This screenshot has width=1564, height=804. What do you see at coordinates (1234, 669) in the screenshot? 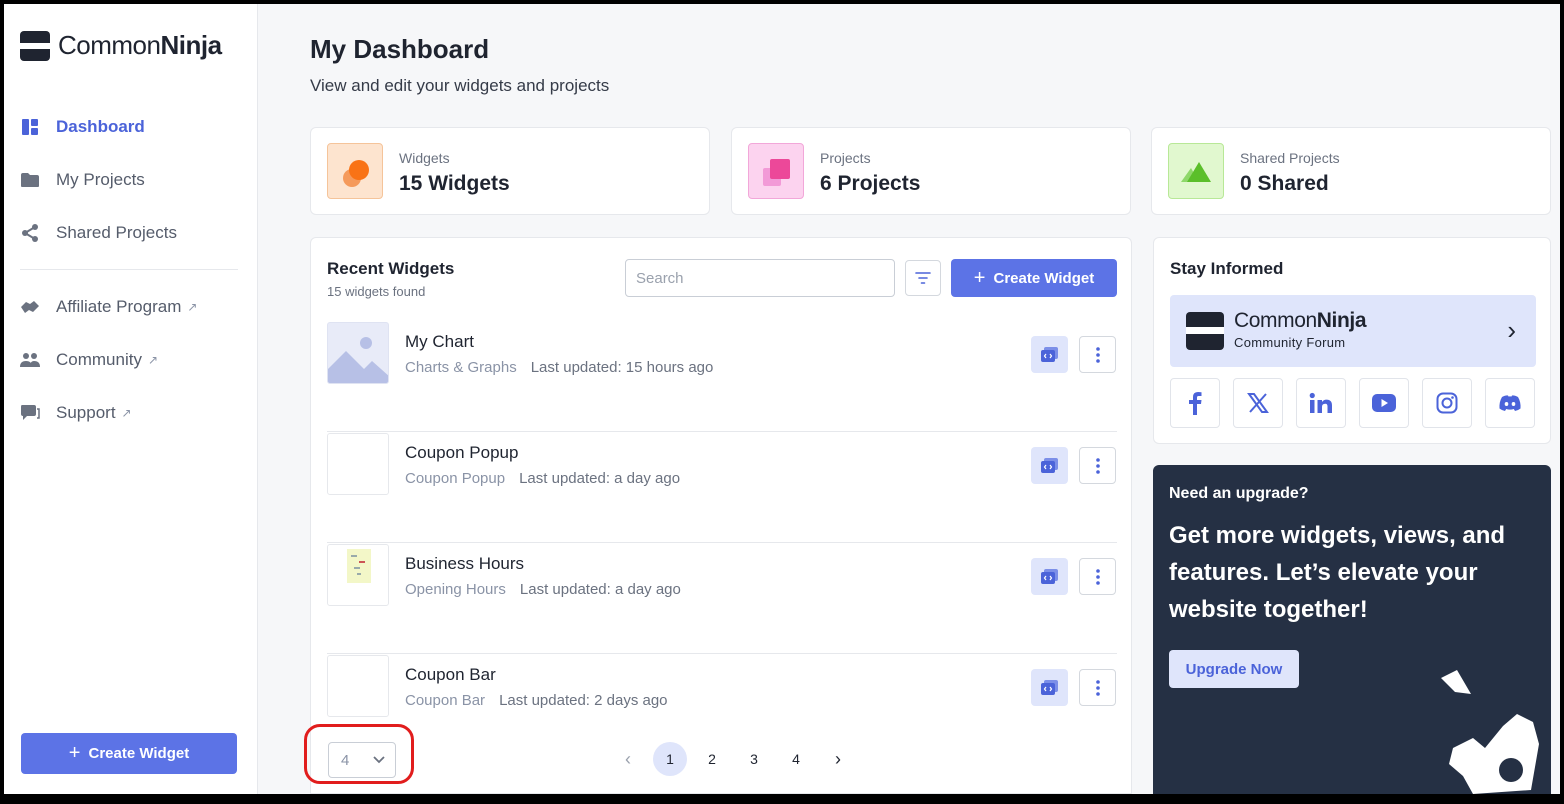
I see `upgrade-now-button: Upgrade Now` at bounding box center [1234, 669].